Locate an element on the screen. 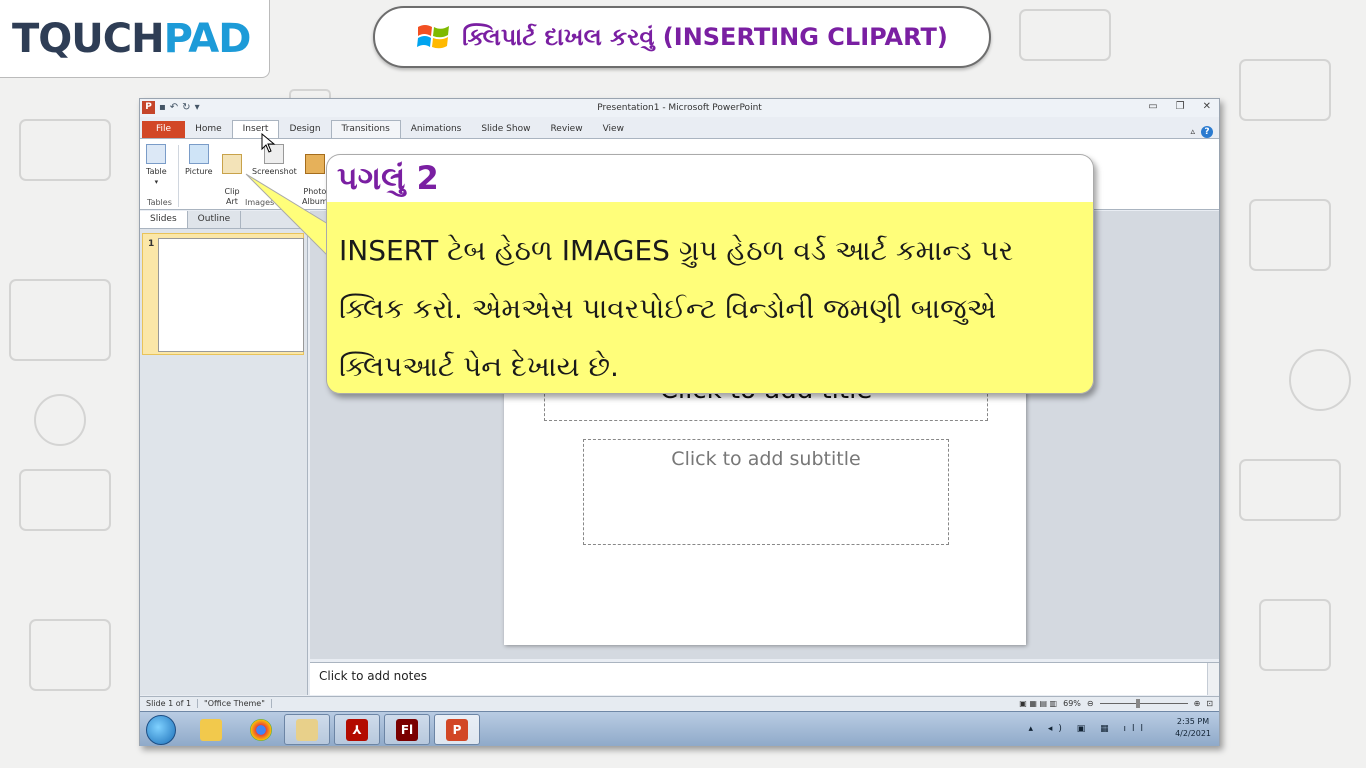  subtitle-placeholder: Click to add subtitle is located at coordinates (766, 492).